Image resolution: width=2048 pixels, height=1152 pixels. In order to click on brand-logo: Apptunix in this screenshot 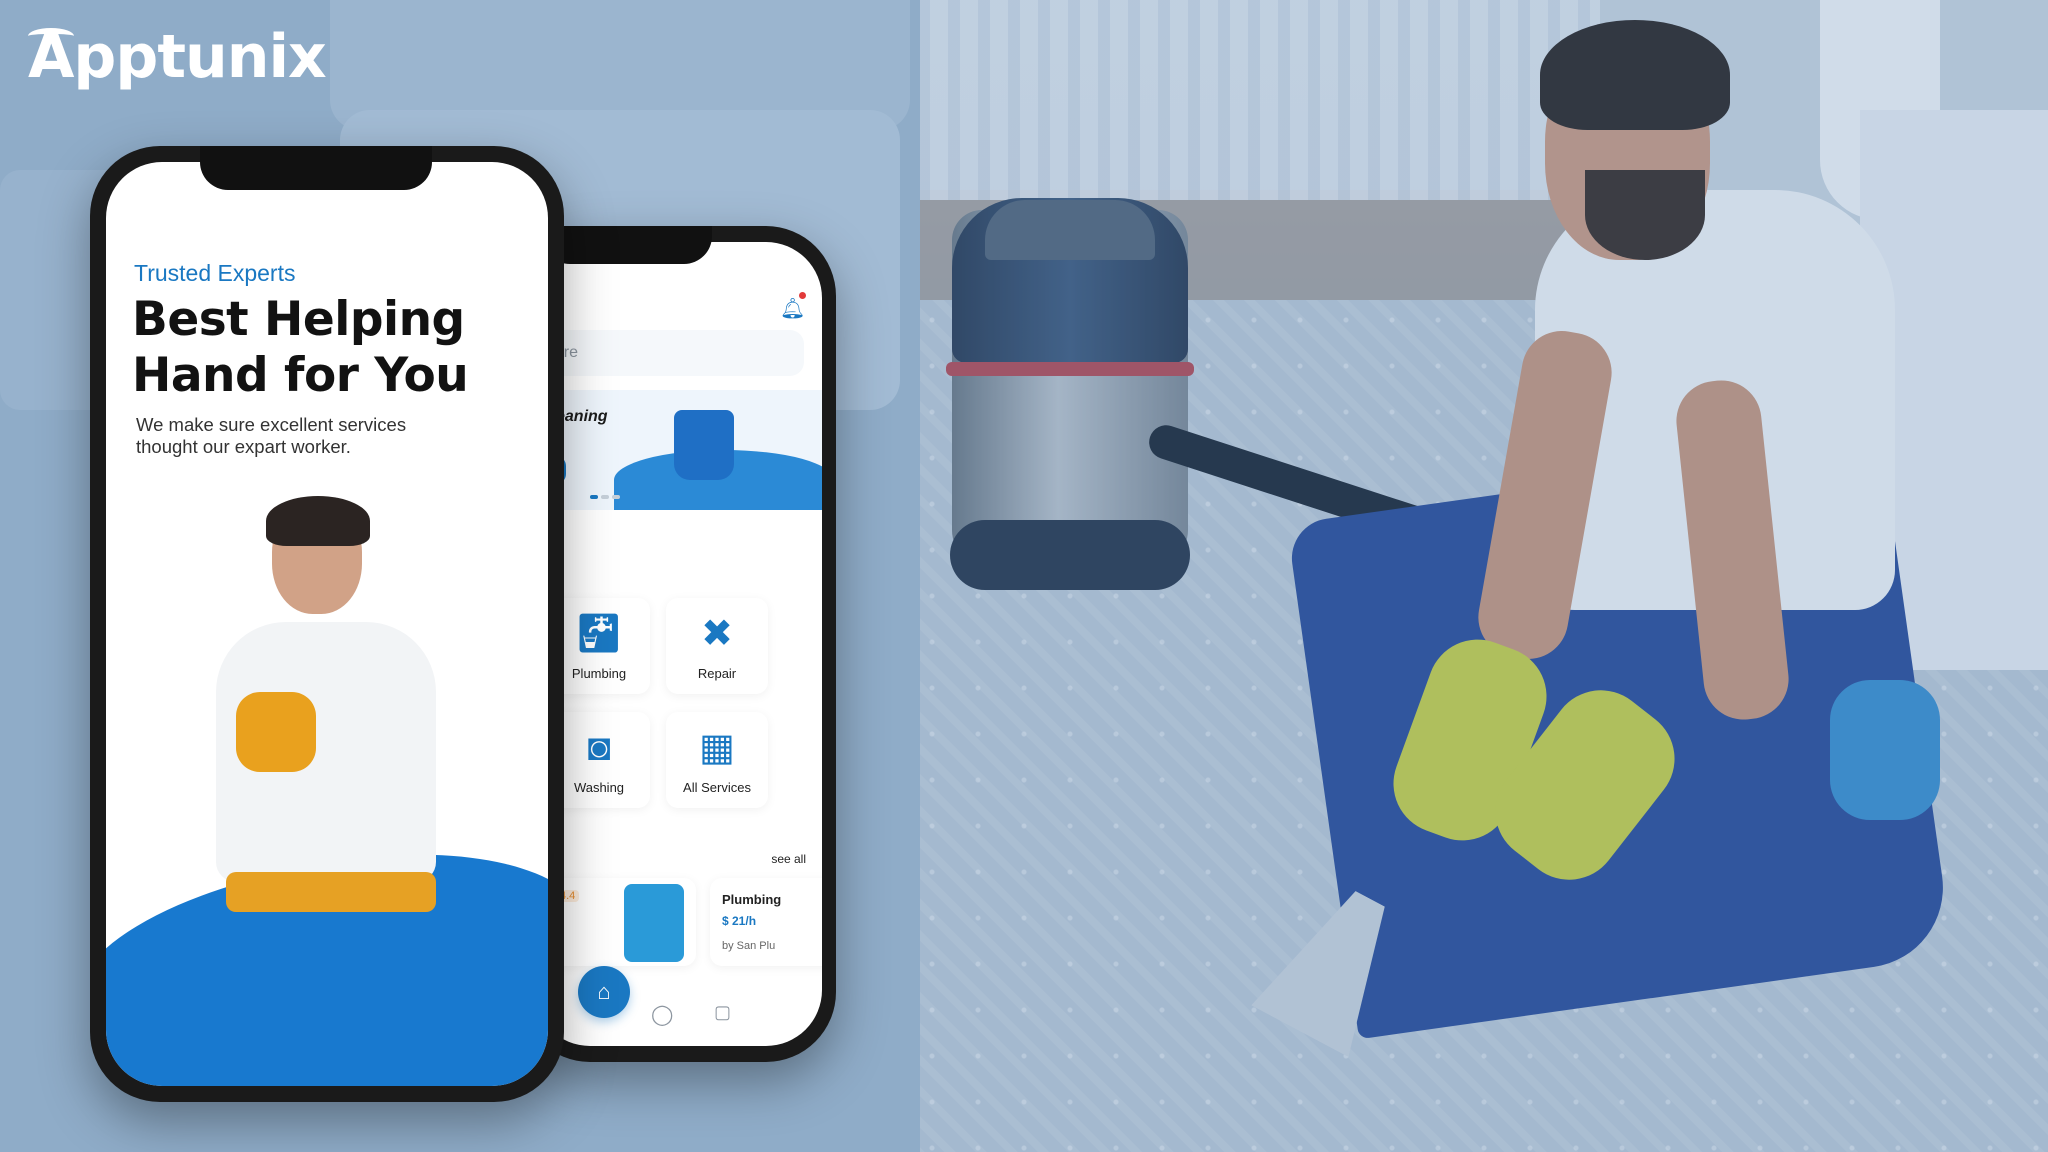, I will do `click(177, 57)`.